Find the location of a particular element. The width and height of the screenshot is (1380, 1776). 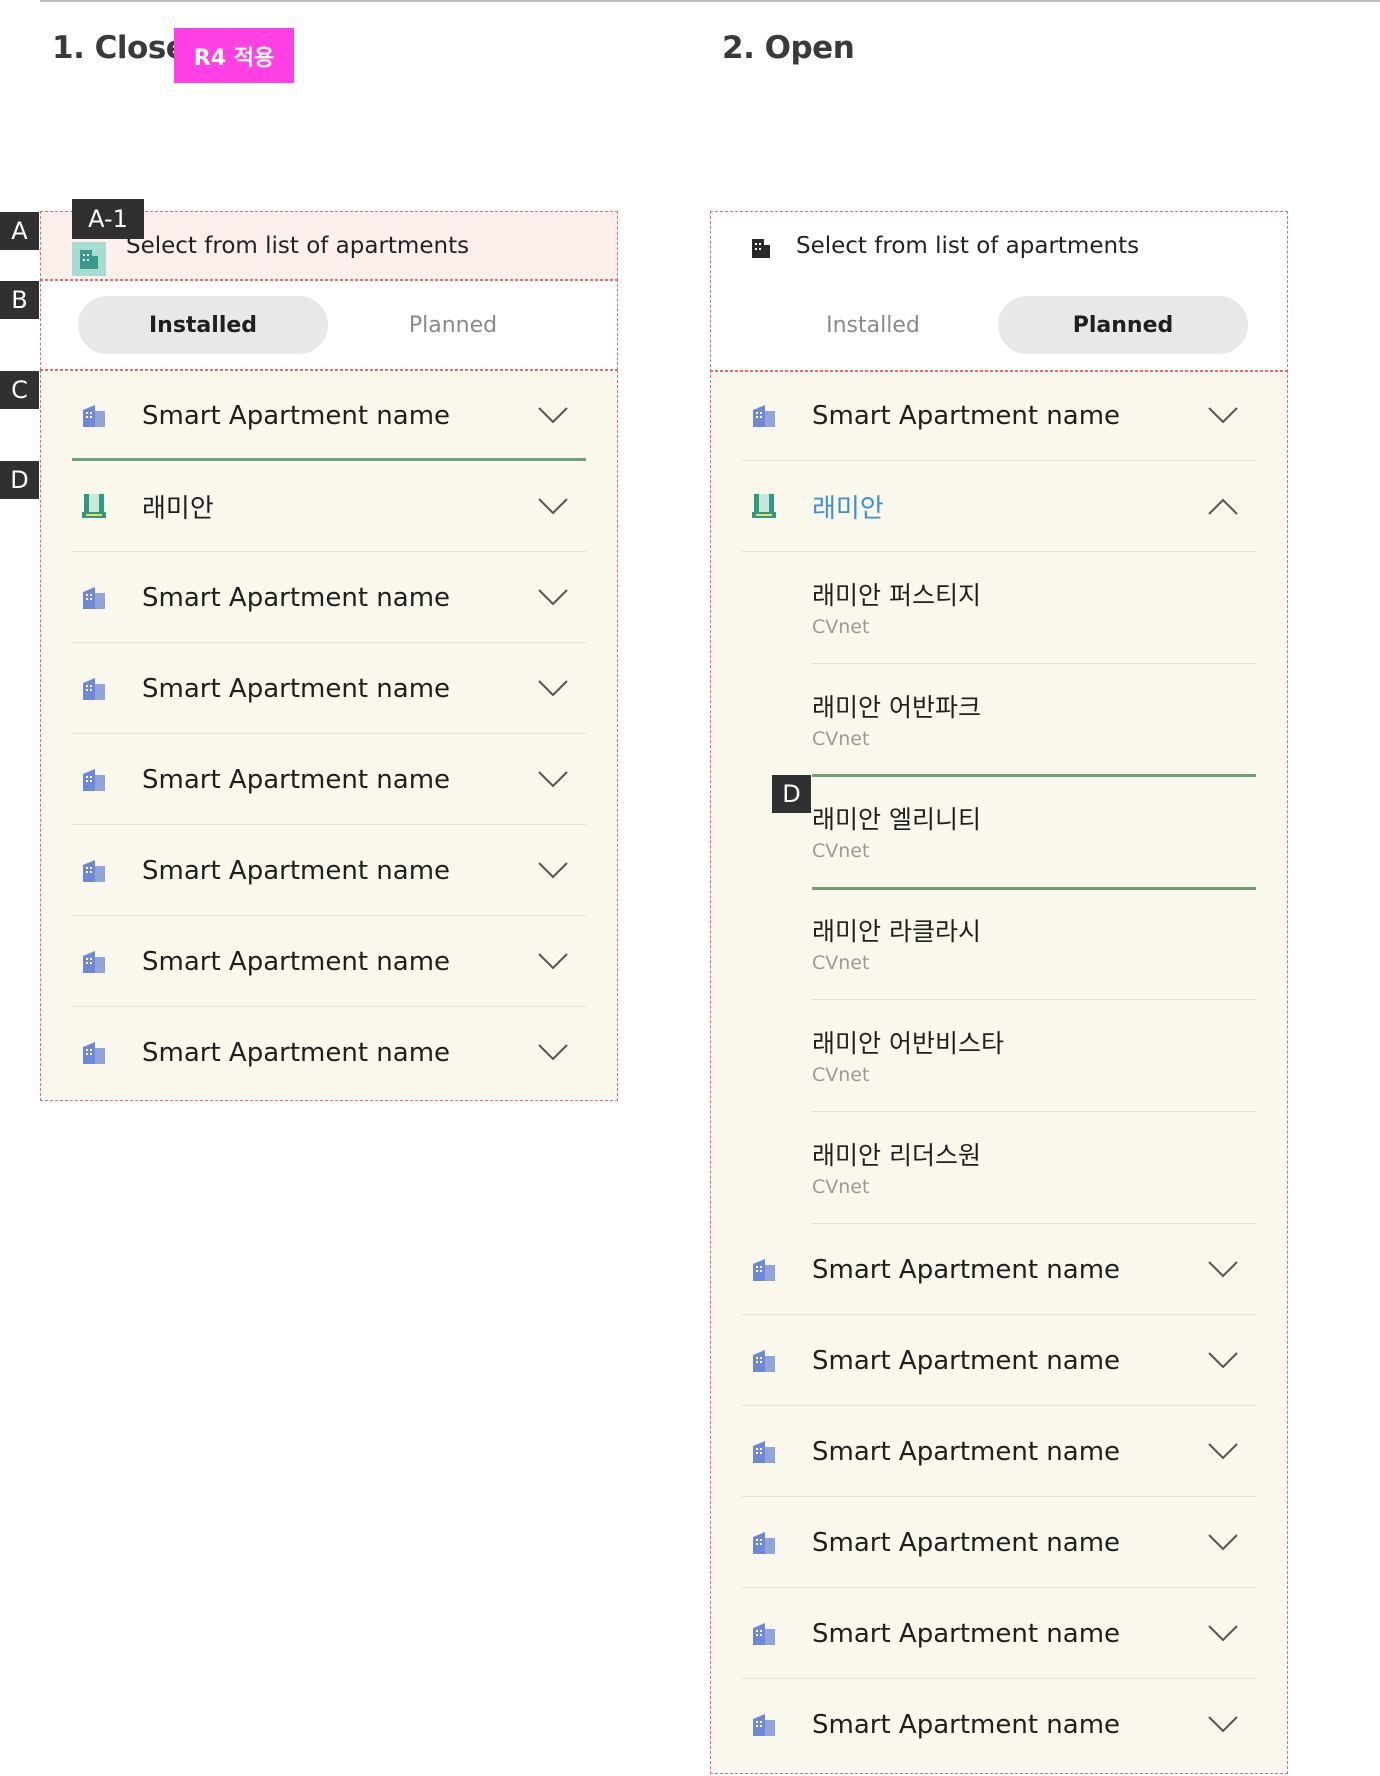

sub-apartment-item: 래미안 퍼스티지 CVnet is located at coordinates (999, 608).